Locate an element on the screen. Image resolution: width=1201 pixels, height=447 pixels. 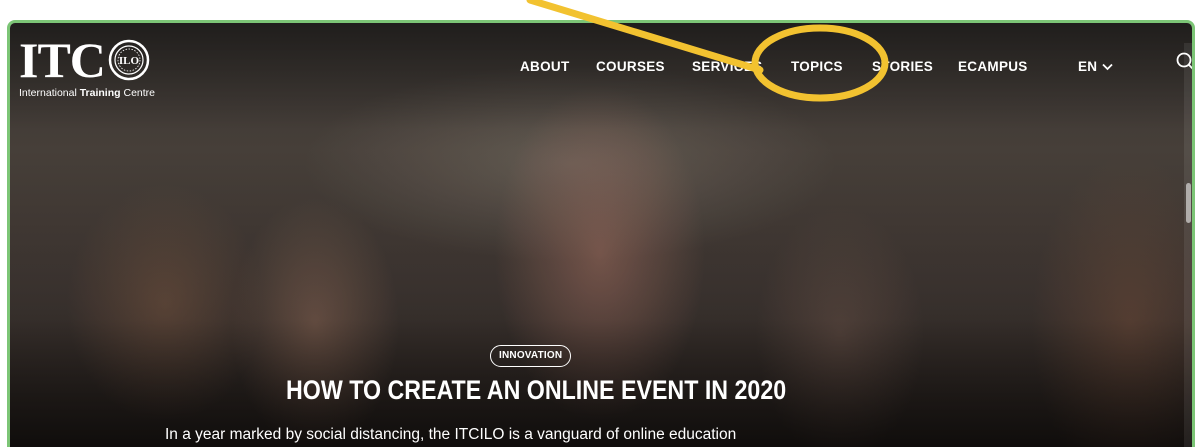
seal-text: ILO is located at coordinates (129, 61).